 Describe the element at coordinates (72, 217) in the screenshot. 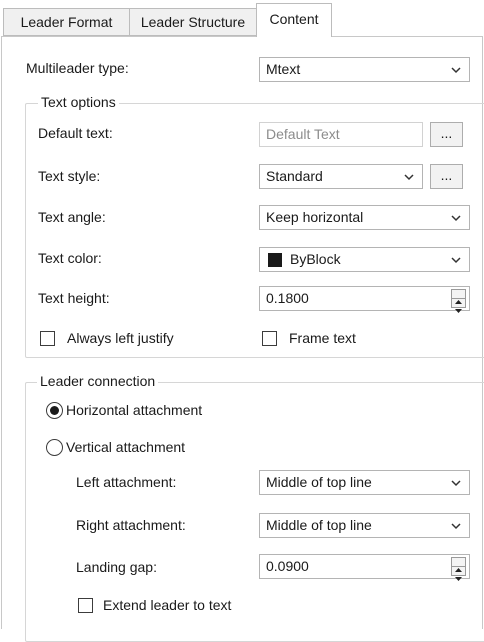

I see `text-angle-label: Text angle:` at that location.